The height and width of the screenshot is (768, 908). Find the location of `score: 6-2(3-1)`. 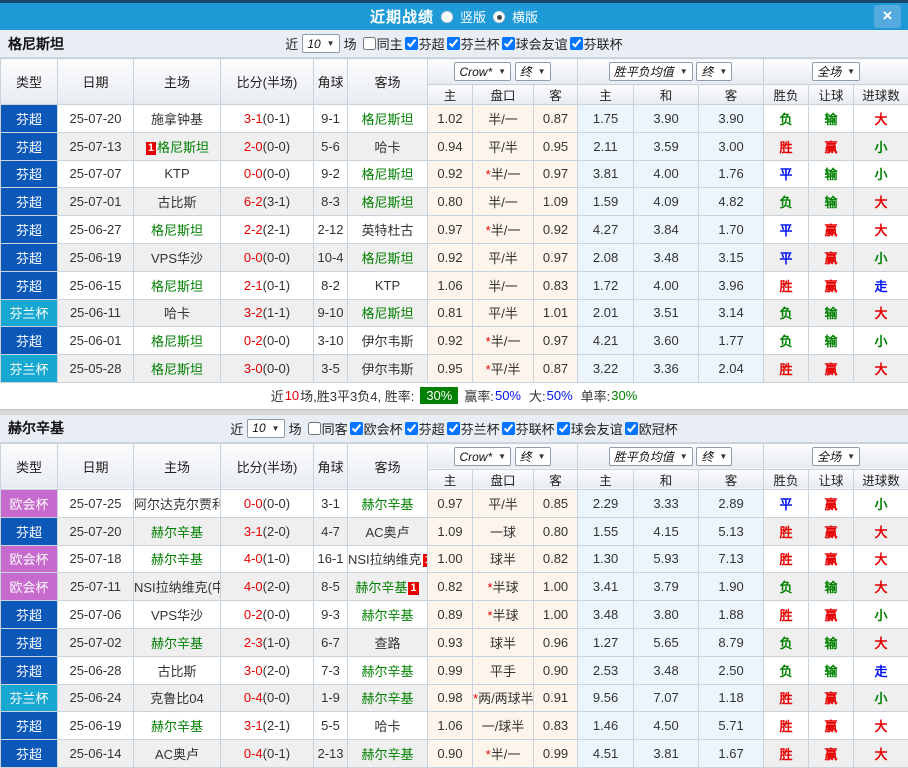

score: 6-2(3-1) is located at coordinates (267, 202).